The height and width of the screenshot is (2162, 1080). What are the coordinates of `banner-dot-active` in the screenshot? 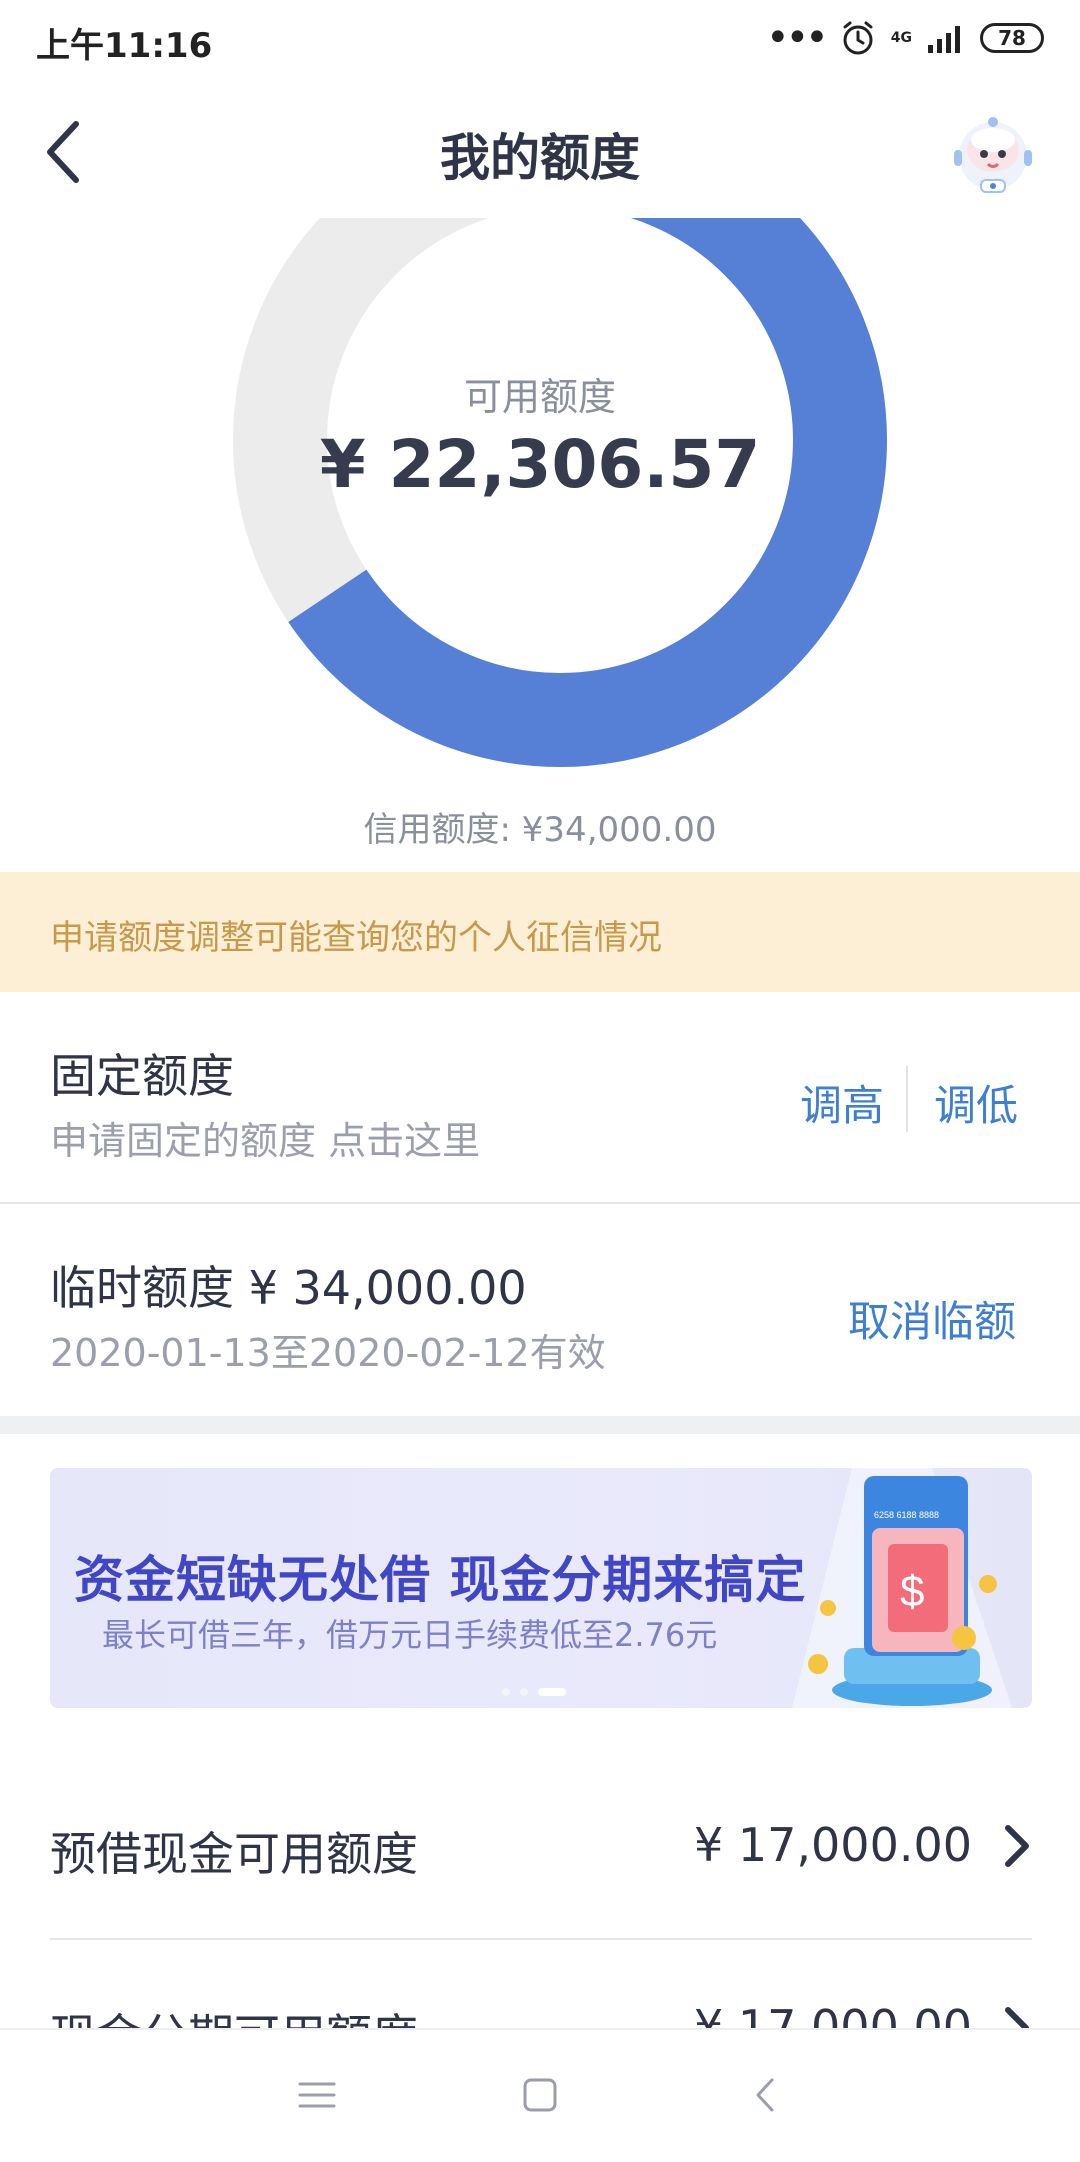 It's located at (552, 1692).